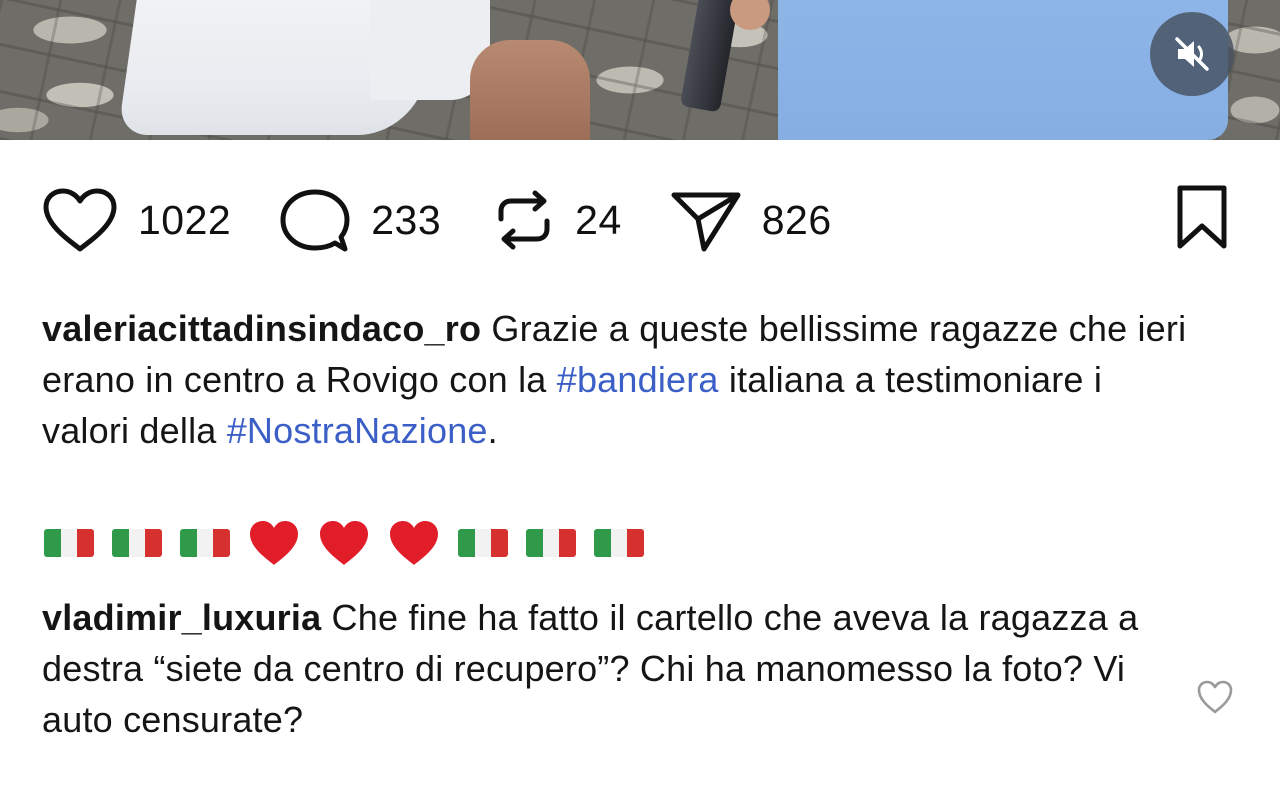 This screenshot has width=1280, height=800. What do you see at coordinates (706, 222) in the screenshot?
I see `paper-plane-icon` at bounding box center [706, 222].